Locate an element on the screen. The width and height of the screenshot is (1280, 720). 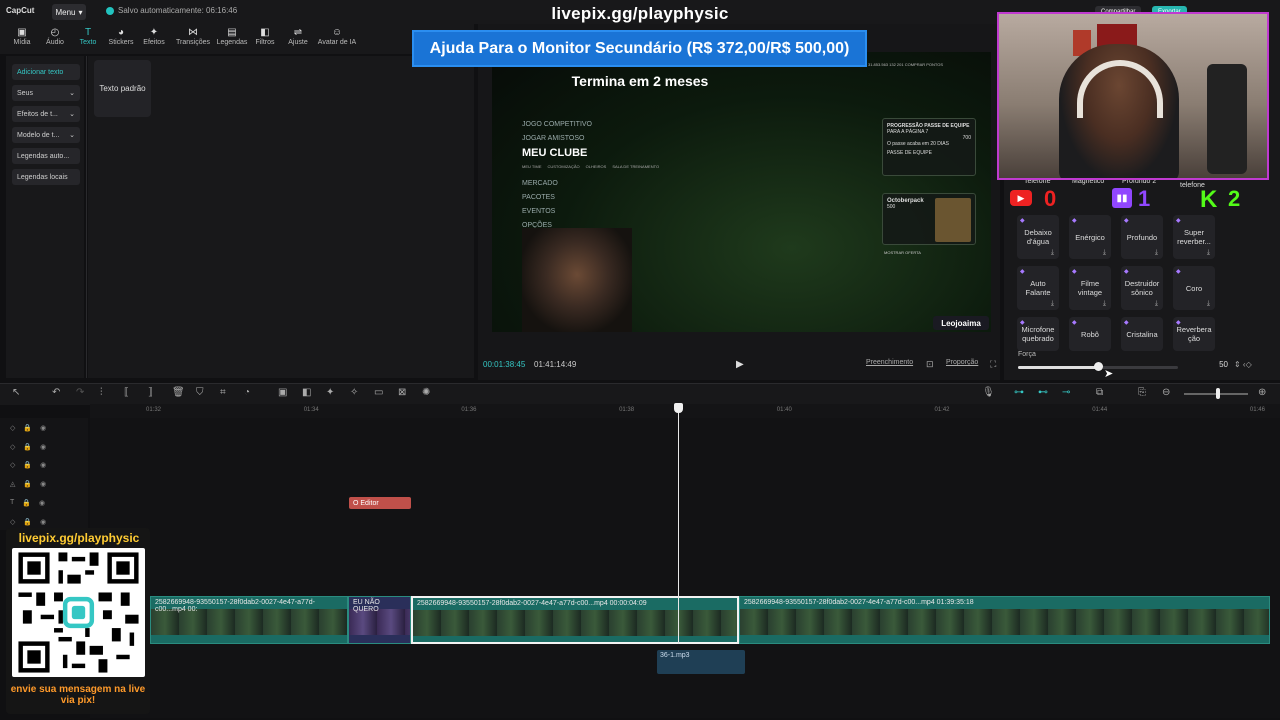
tool-filters: ◧ Filtros is located at coordinates (265, 39).